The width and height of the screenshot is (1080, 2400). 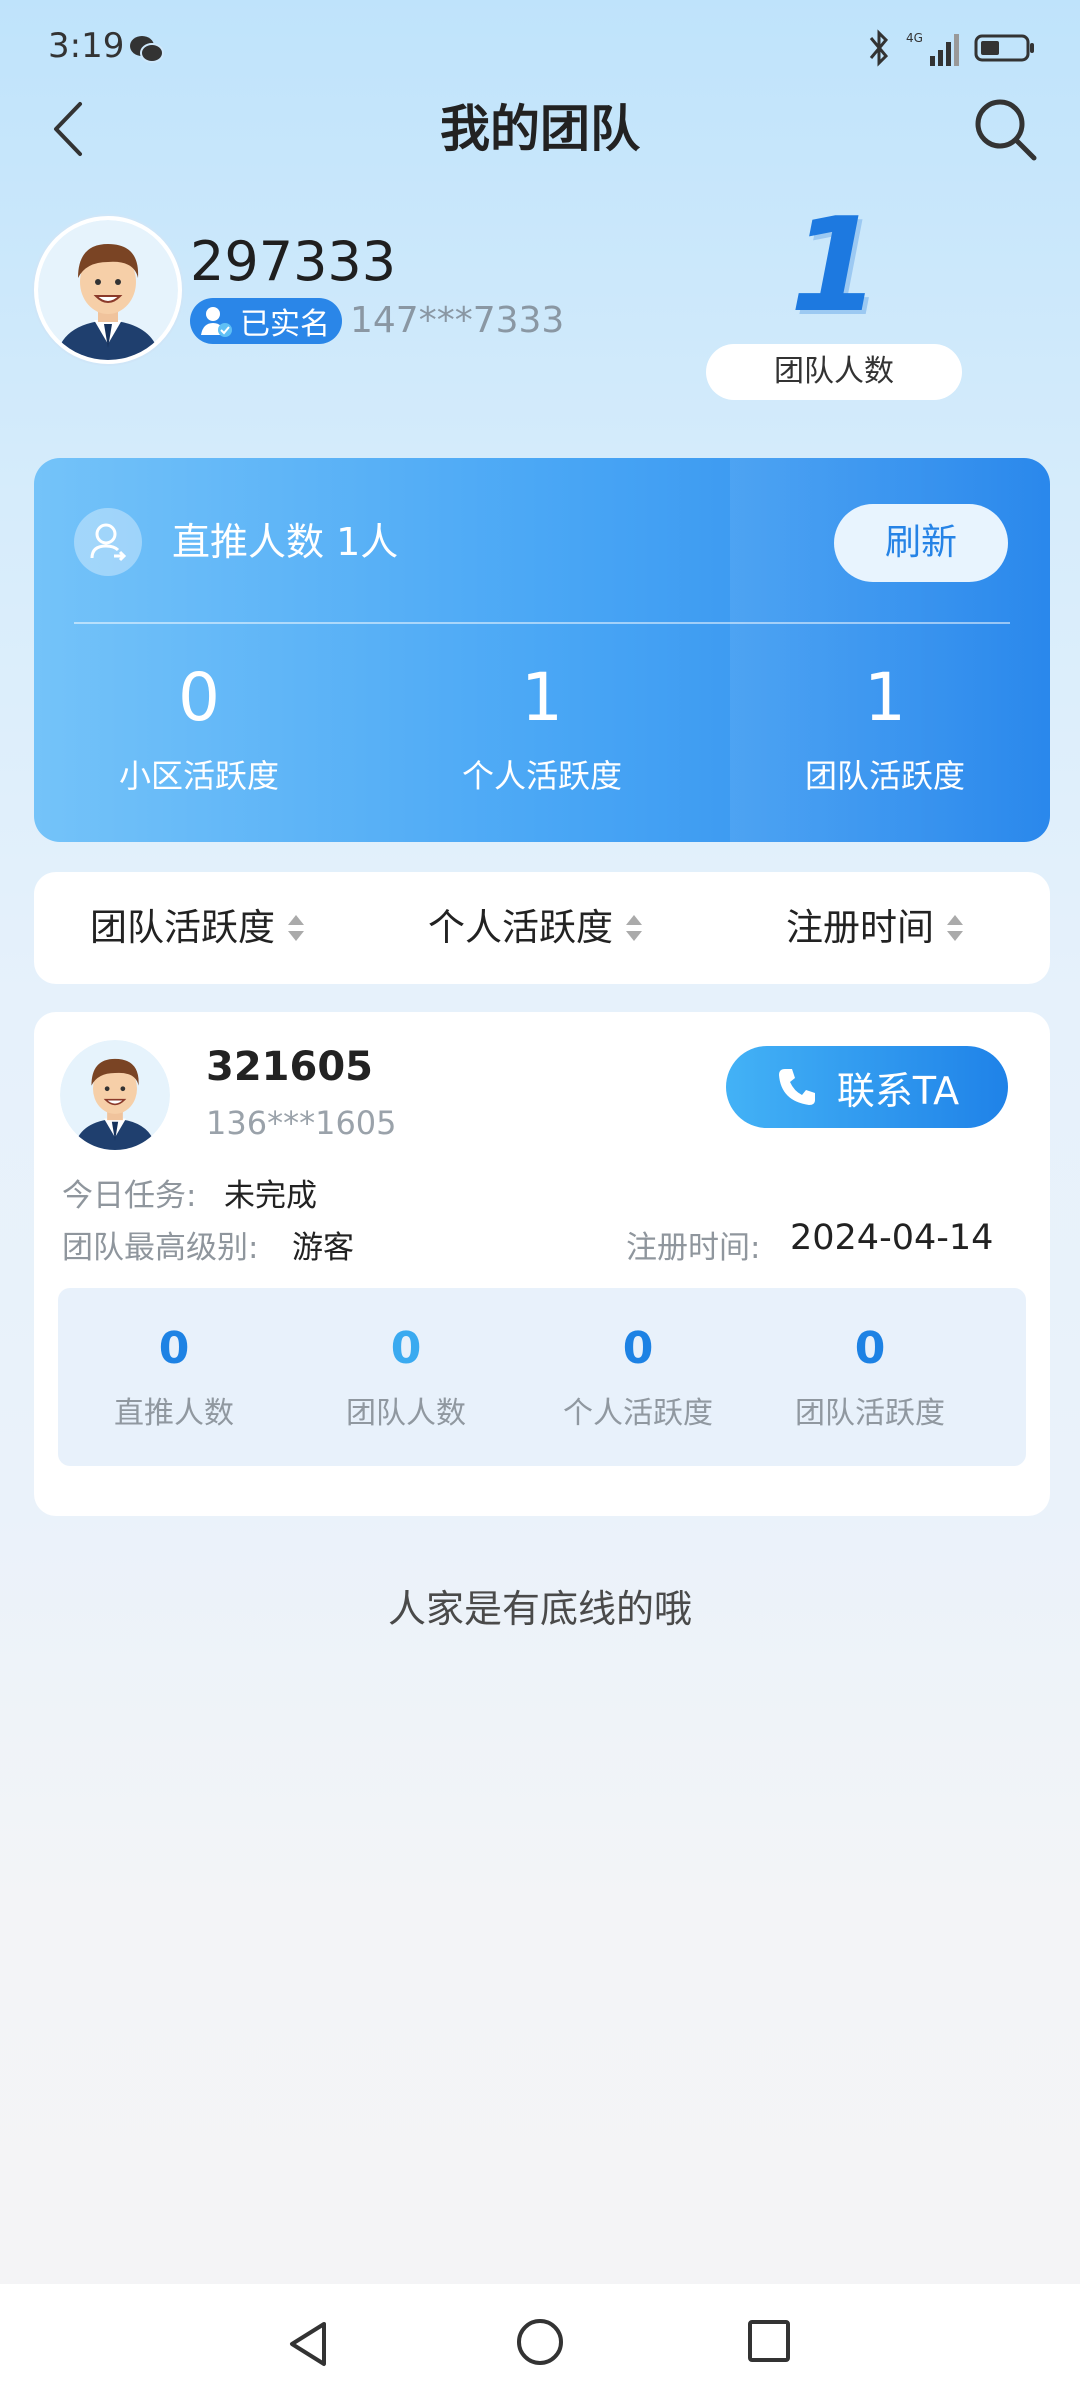 I want to click on member-stats-panel: 0 直推人数 0 团队人数 0 个人活跃度 0 团队活跃度, so click(x=542, y=1377).